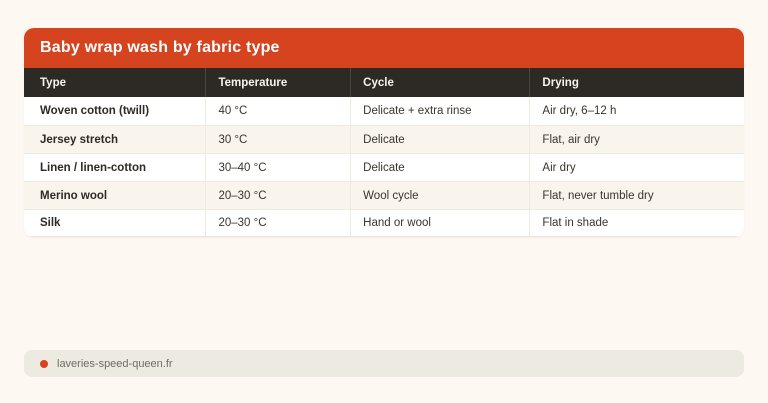 The image size is (768, 403). What do you see at coordinates (636, 195) in the screenshot?
I see `cell-drying: Flat, never tumble dry` at bounding box center [636, 195].